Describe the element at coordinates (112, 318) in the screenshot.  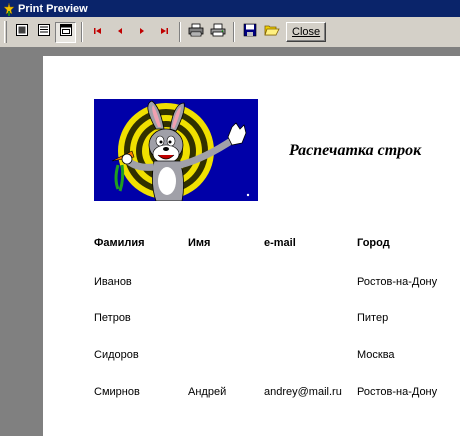
I see `table-cell-surname: Петров` at that location.